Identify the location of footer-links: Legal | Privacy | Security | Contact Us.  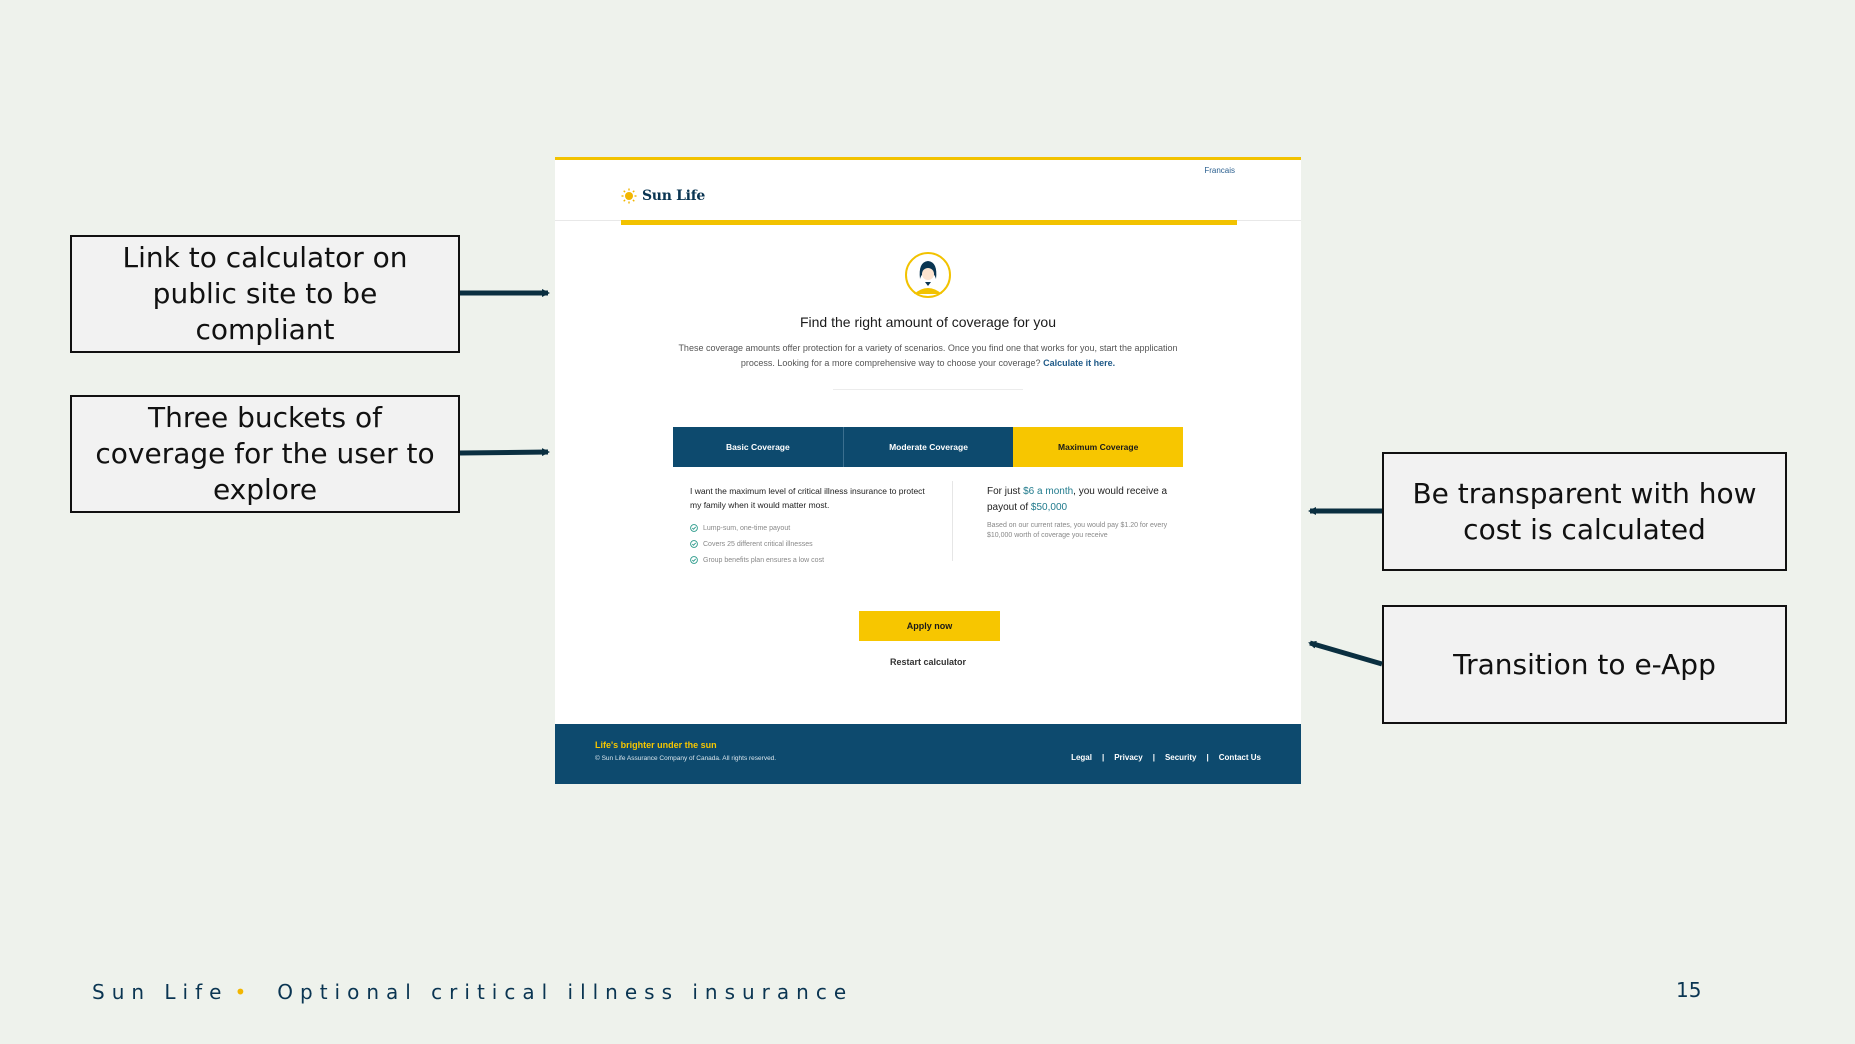
(1166, 757).